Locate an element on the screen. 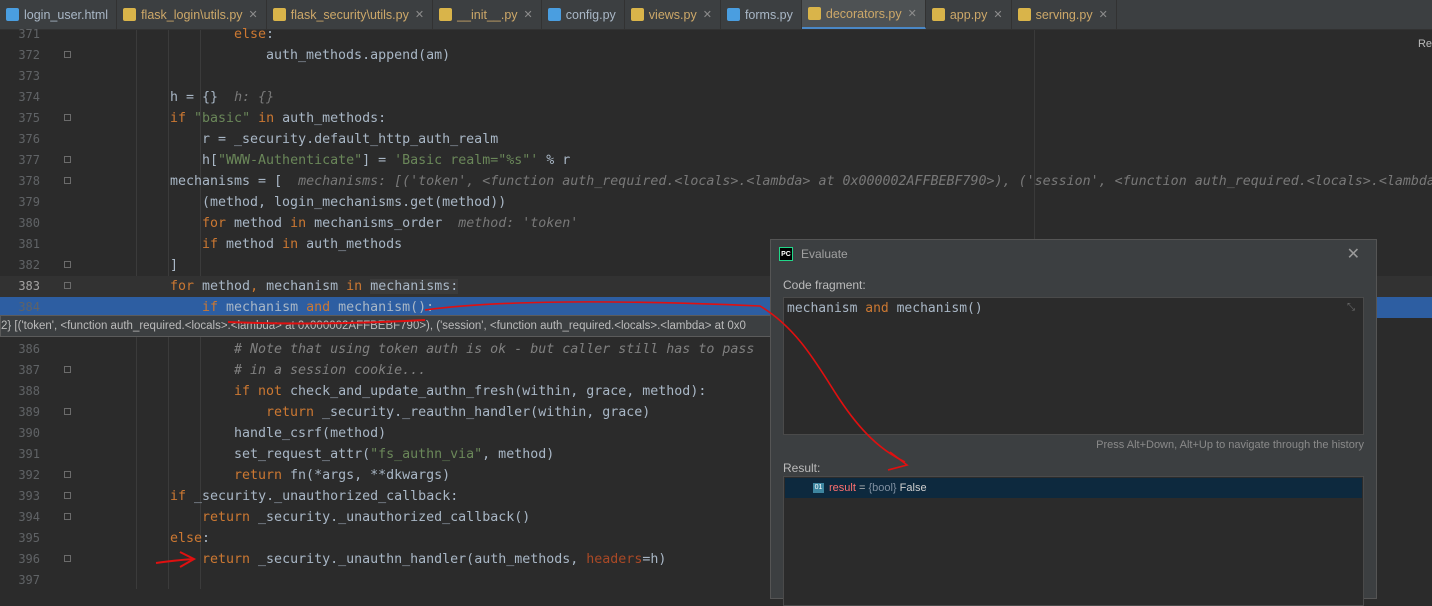 This screenshot has width=1432, height=606. dialog-title: Evaluate is located at coordinates (824, 254).